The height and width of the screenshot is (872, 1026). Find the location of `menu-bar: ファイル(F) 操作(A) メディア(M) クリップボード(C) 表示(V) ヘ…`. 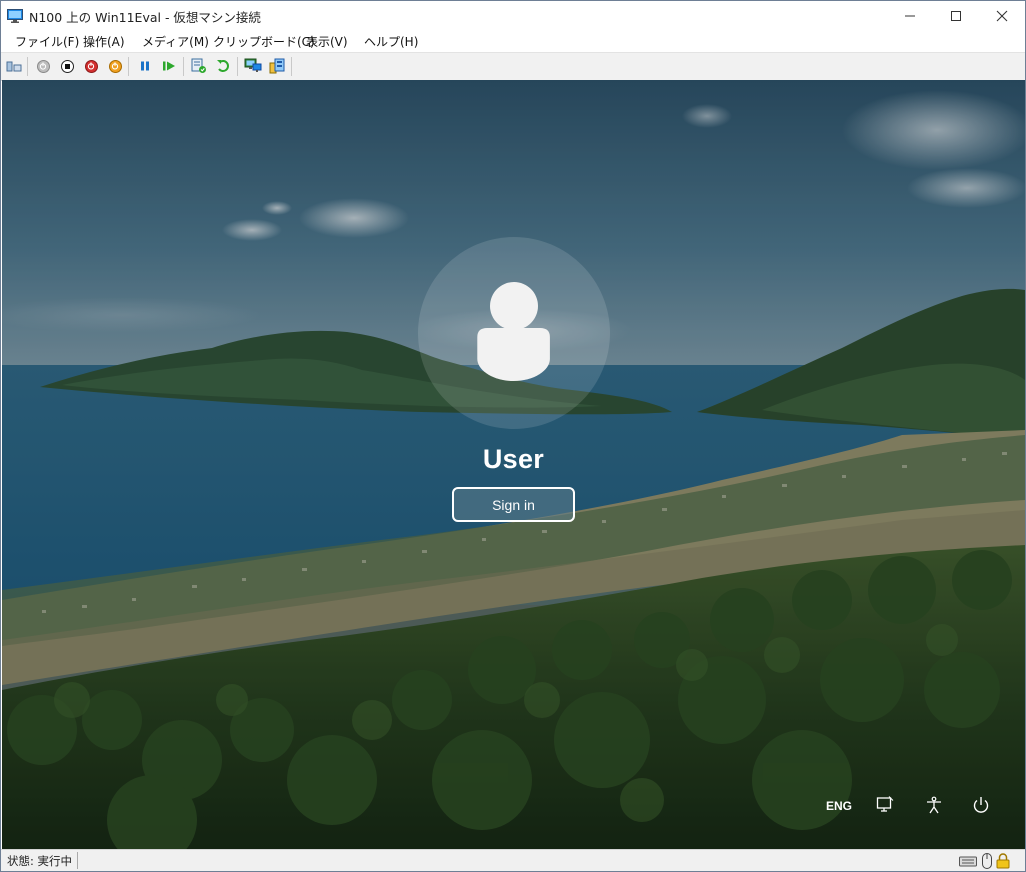

menu-bar: ファイル(F) 操作(A) メディア(M) クリップボード(C) 表示(V) ヘ… is located at coordinates (513, 41).